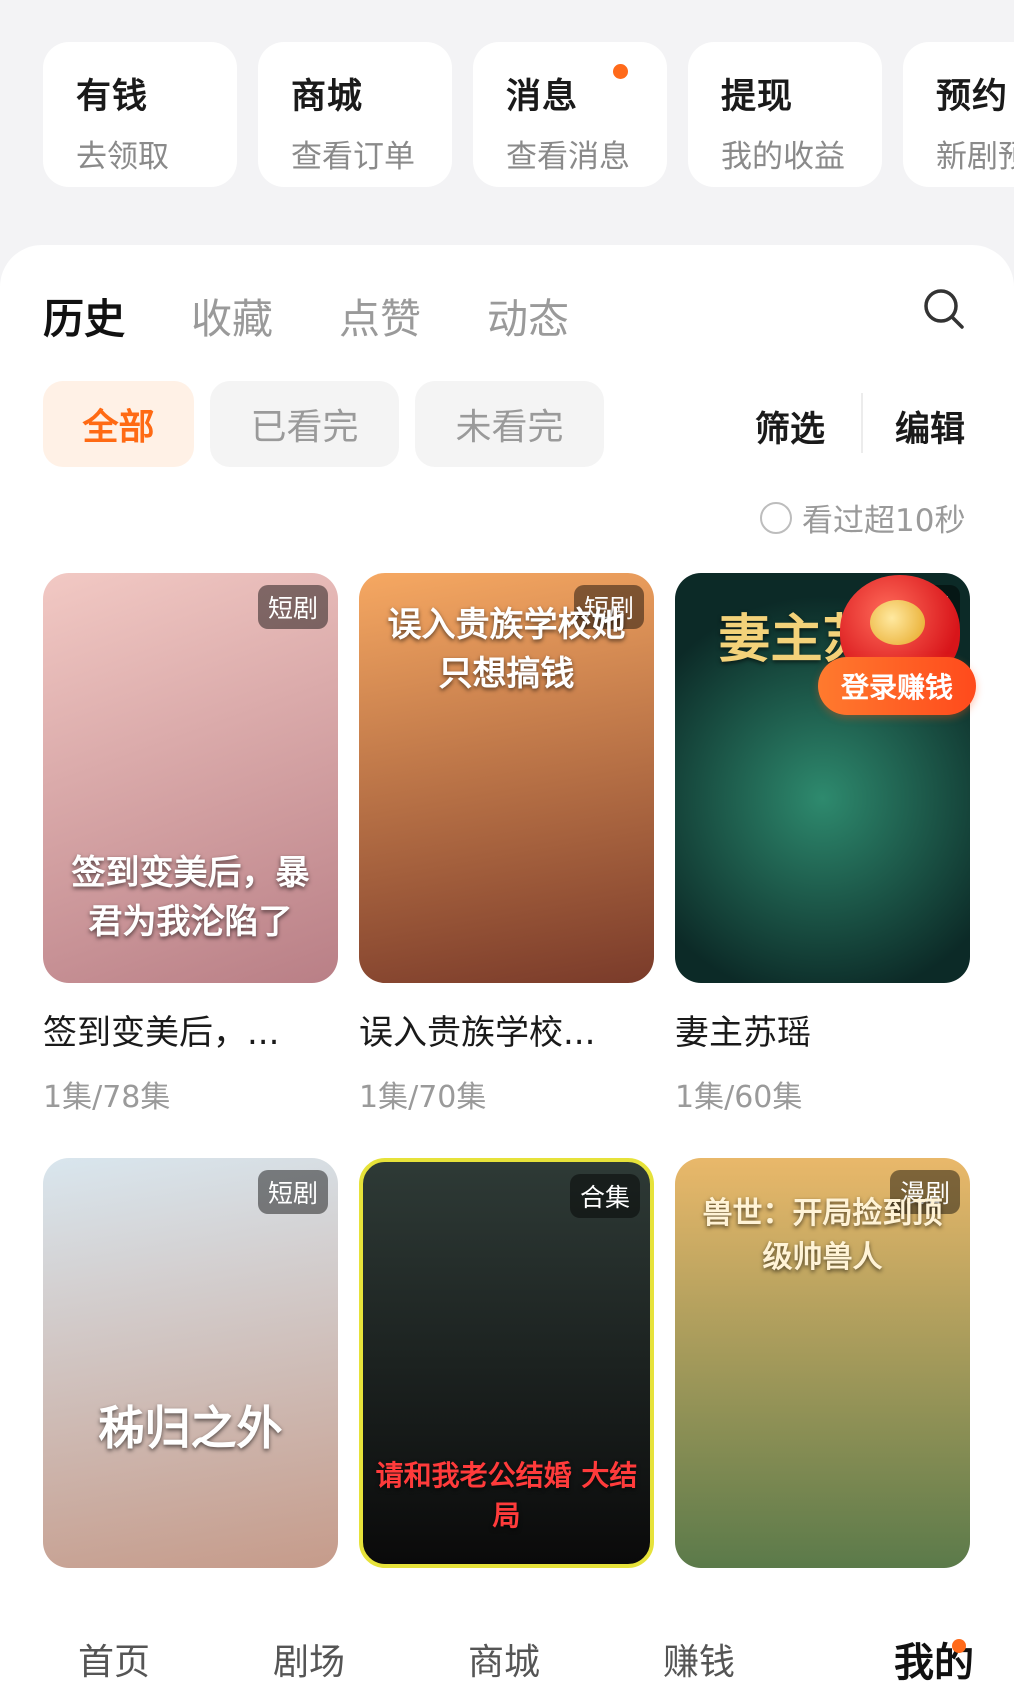 The width and height of the screenshot is (1014, 1693). Describe the element at coordinates (884, 521) in the screenshot. I see `seen-option-label: 看过超10秒` at that location.